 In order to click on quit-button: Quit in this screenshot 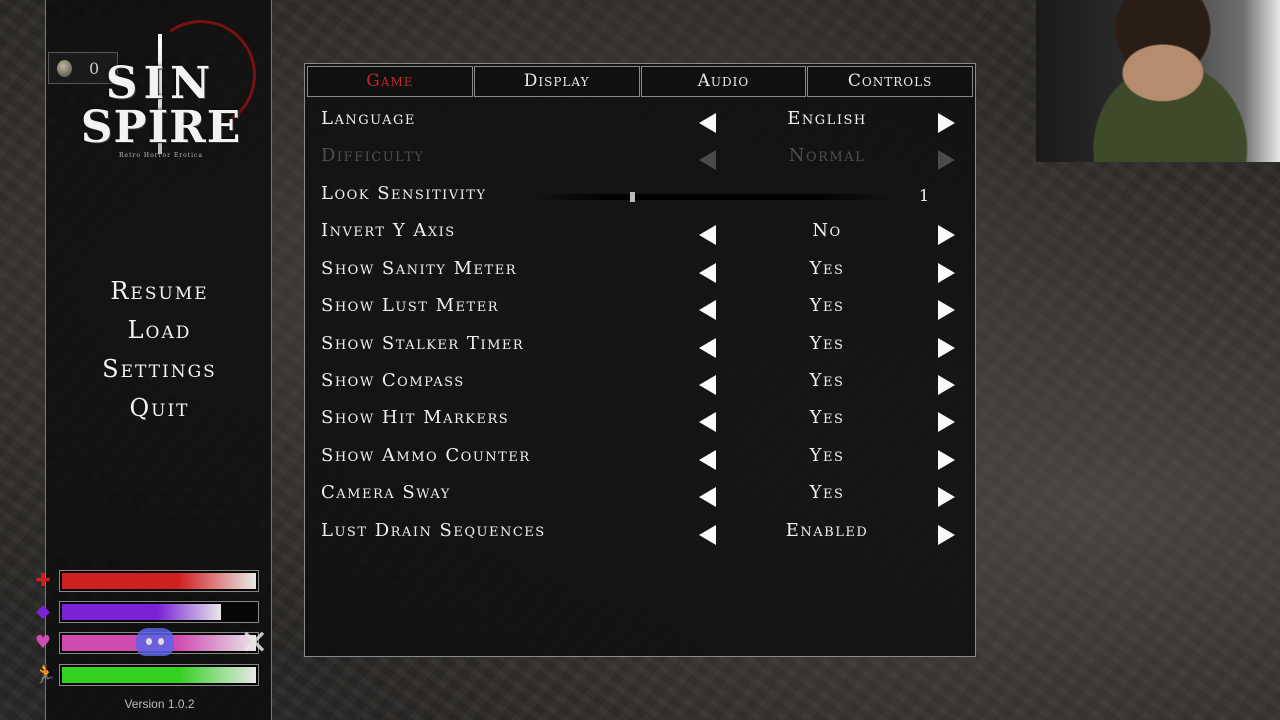, I will do `click(159, 408)`.